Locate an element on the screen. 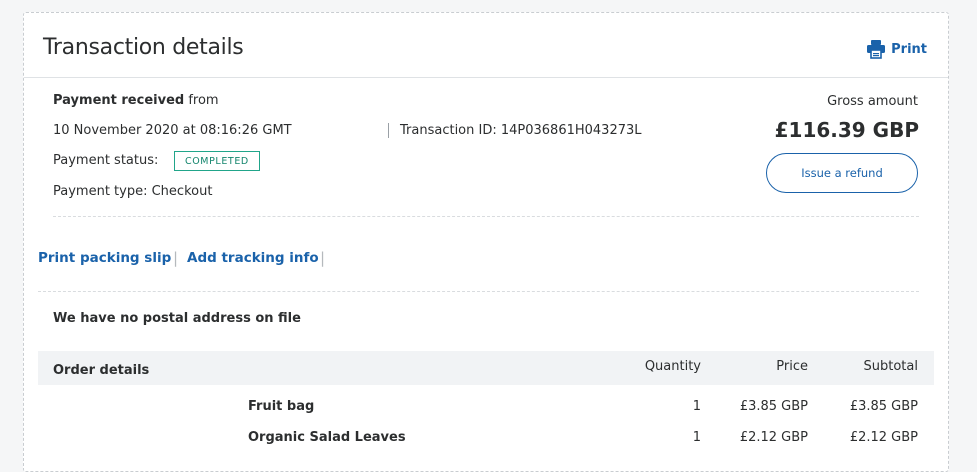 The width and height of the screenshot is (977, 472). payment-type: Payment type: Checkout is located at coordinates (132, 191).